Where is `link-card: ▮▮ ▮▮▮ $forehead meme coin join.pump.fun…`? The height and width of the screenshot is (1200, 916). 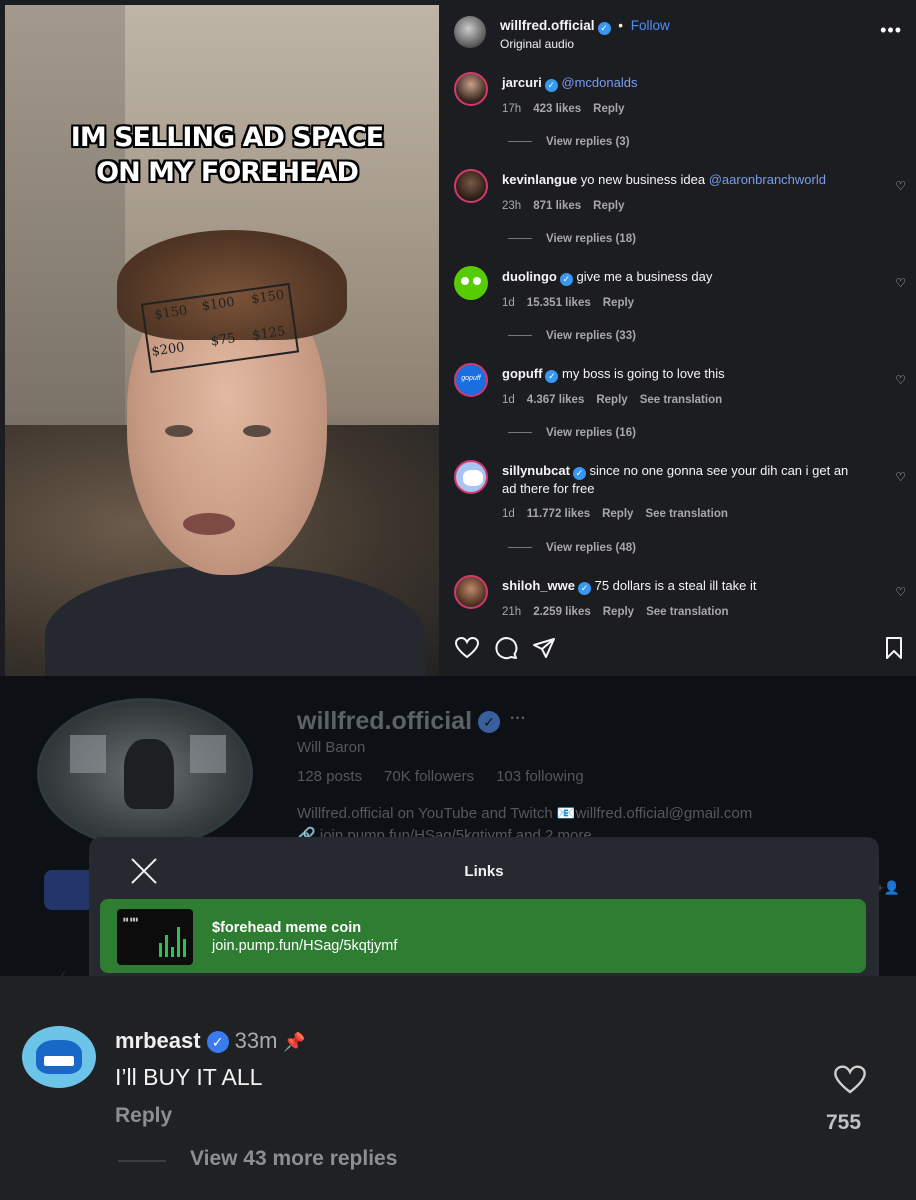
link-card: ▮▮ ▮▮▮ $forehead meme coin join.pump.fun… is located at coordinates (483, 936).